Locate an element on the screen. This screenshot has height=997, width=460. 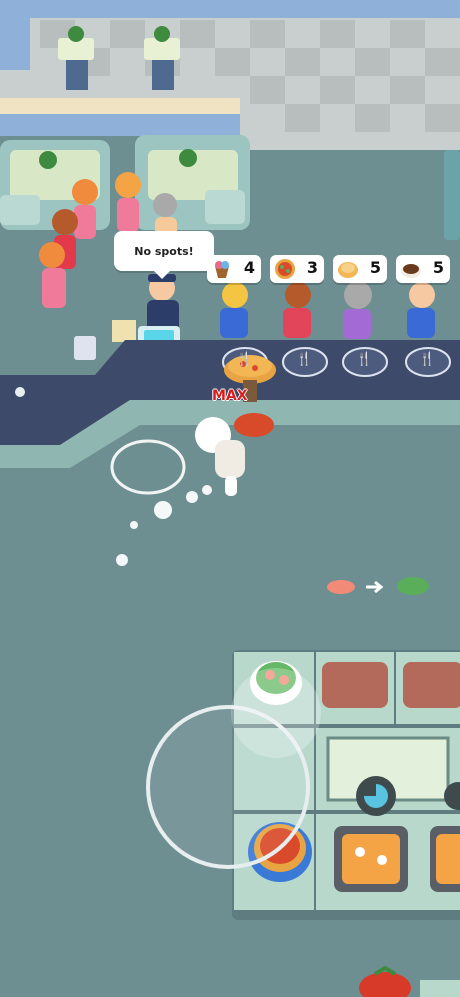
max-carry-label: MAX is located at coordinates (230, 396).